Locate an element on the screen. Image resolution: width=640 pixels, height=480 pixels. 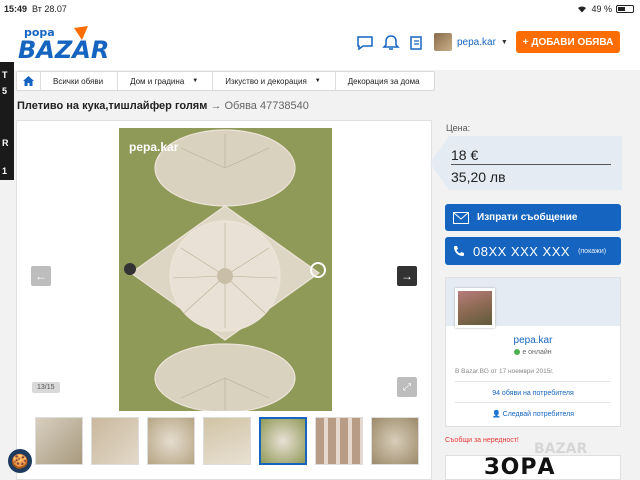
side-ad-banner: T 5 R 1 is located at coordinates (7, 121).